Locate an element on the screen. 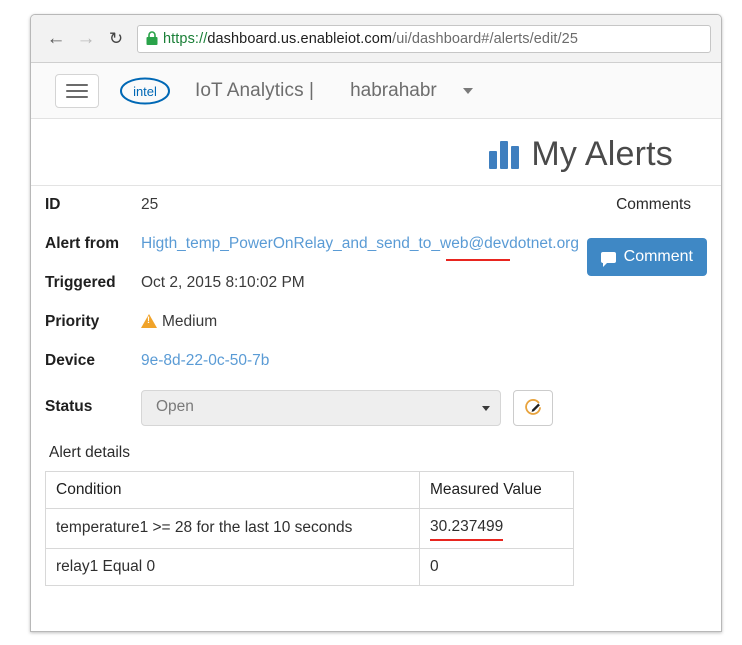 The height and width of the screenshot is (645, 742). column-header-condition: Condition is located at coordinates (232, 490).